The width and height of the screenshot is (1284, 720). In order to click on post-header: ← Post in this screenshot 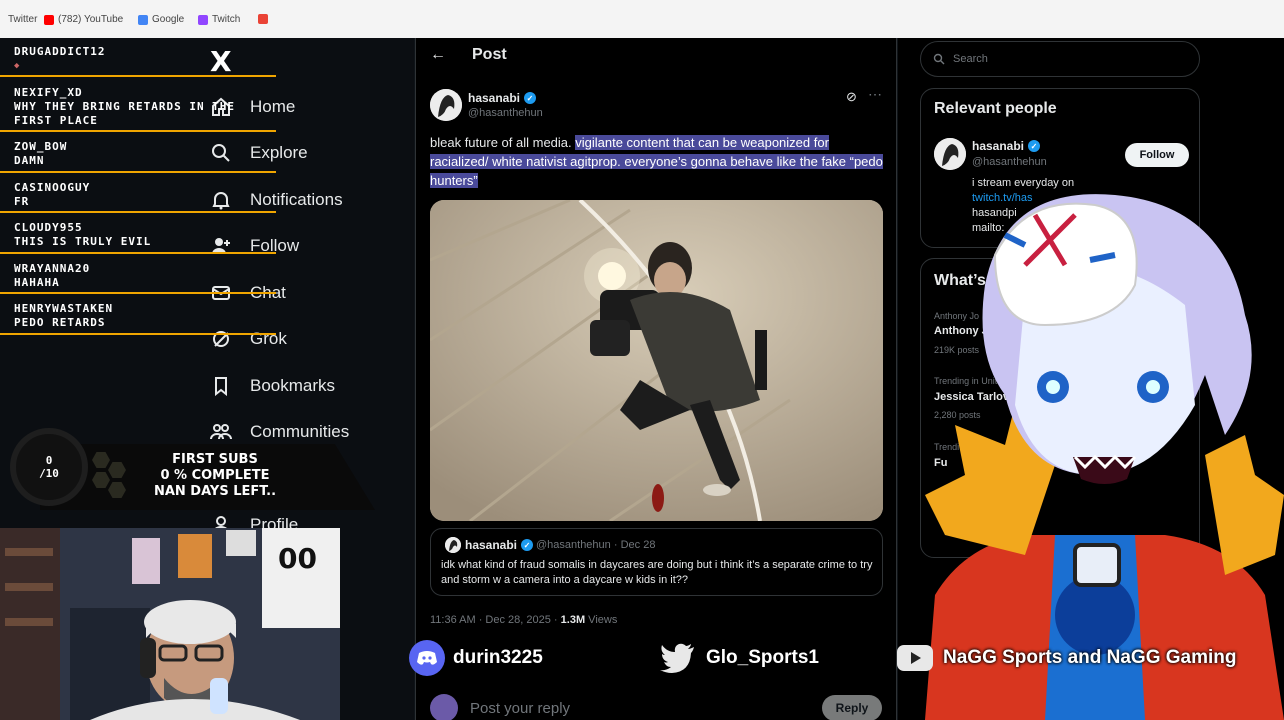, I will do `click(468, 55)`.